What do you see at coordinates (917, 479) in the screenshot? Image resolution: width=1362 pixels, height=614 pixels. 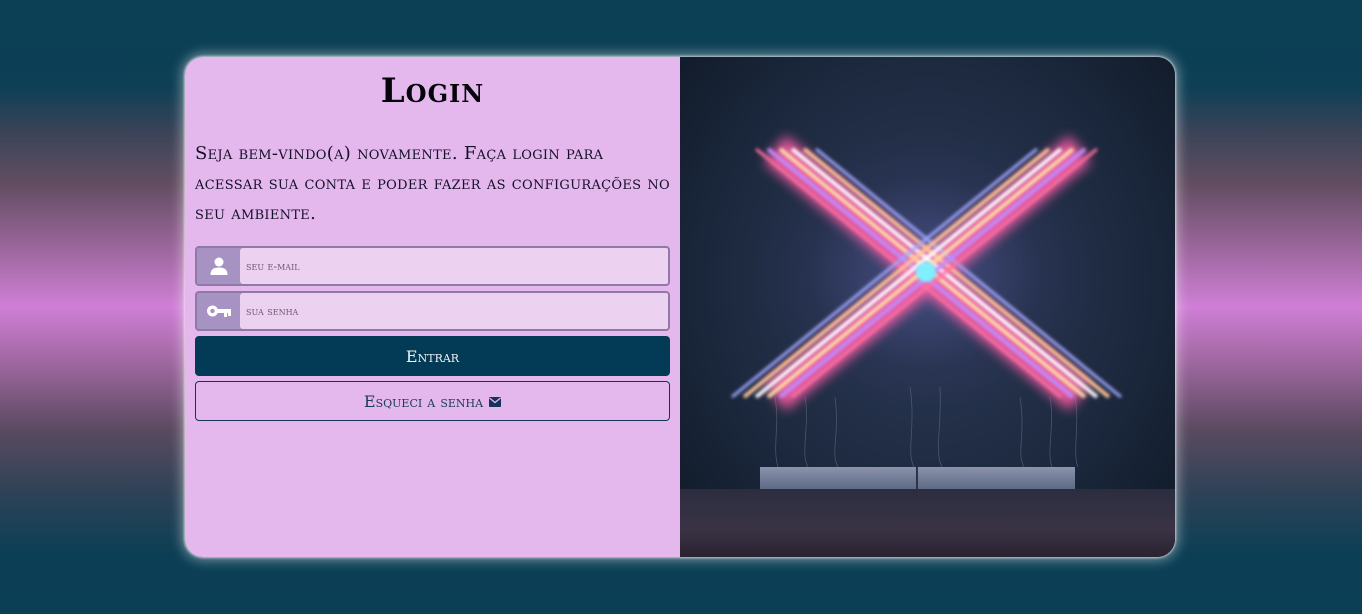 I see `bench` at bounding box center [917, 479].